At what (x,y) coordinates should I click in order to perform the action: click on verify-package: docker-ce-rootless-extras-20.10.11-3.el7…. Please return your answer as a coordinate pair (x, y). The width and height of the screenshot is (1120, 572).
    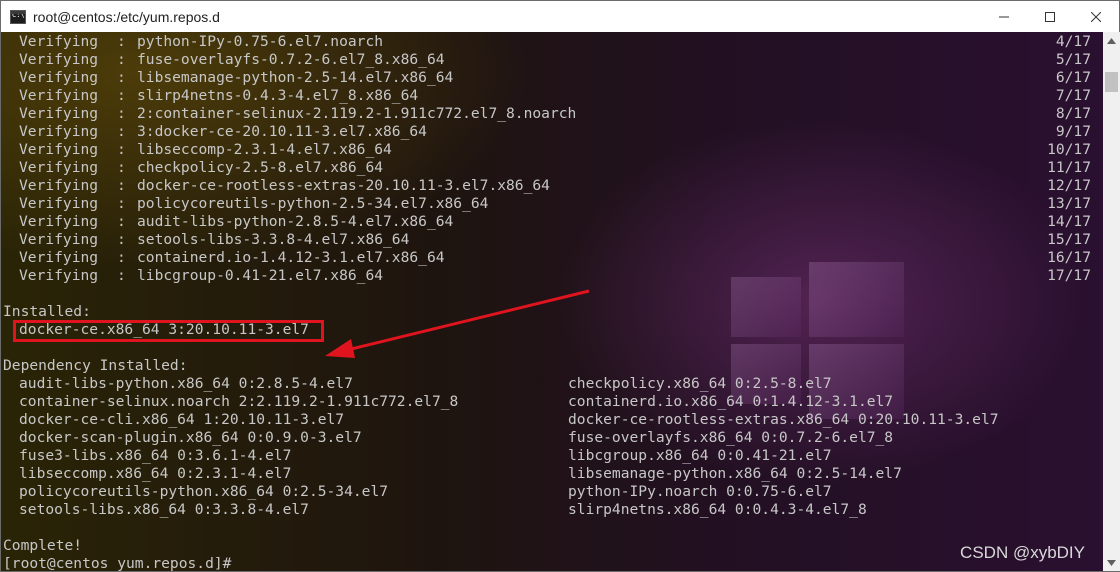
    Looking at the image, I should click on (343, 185).